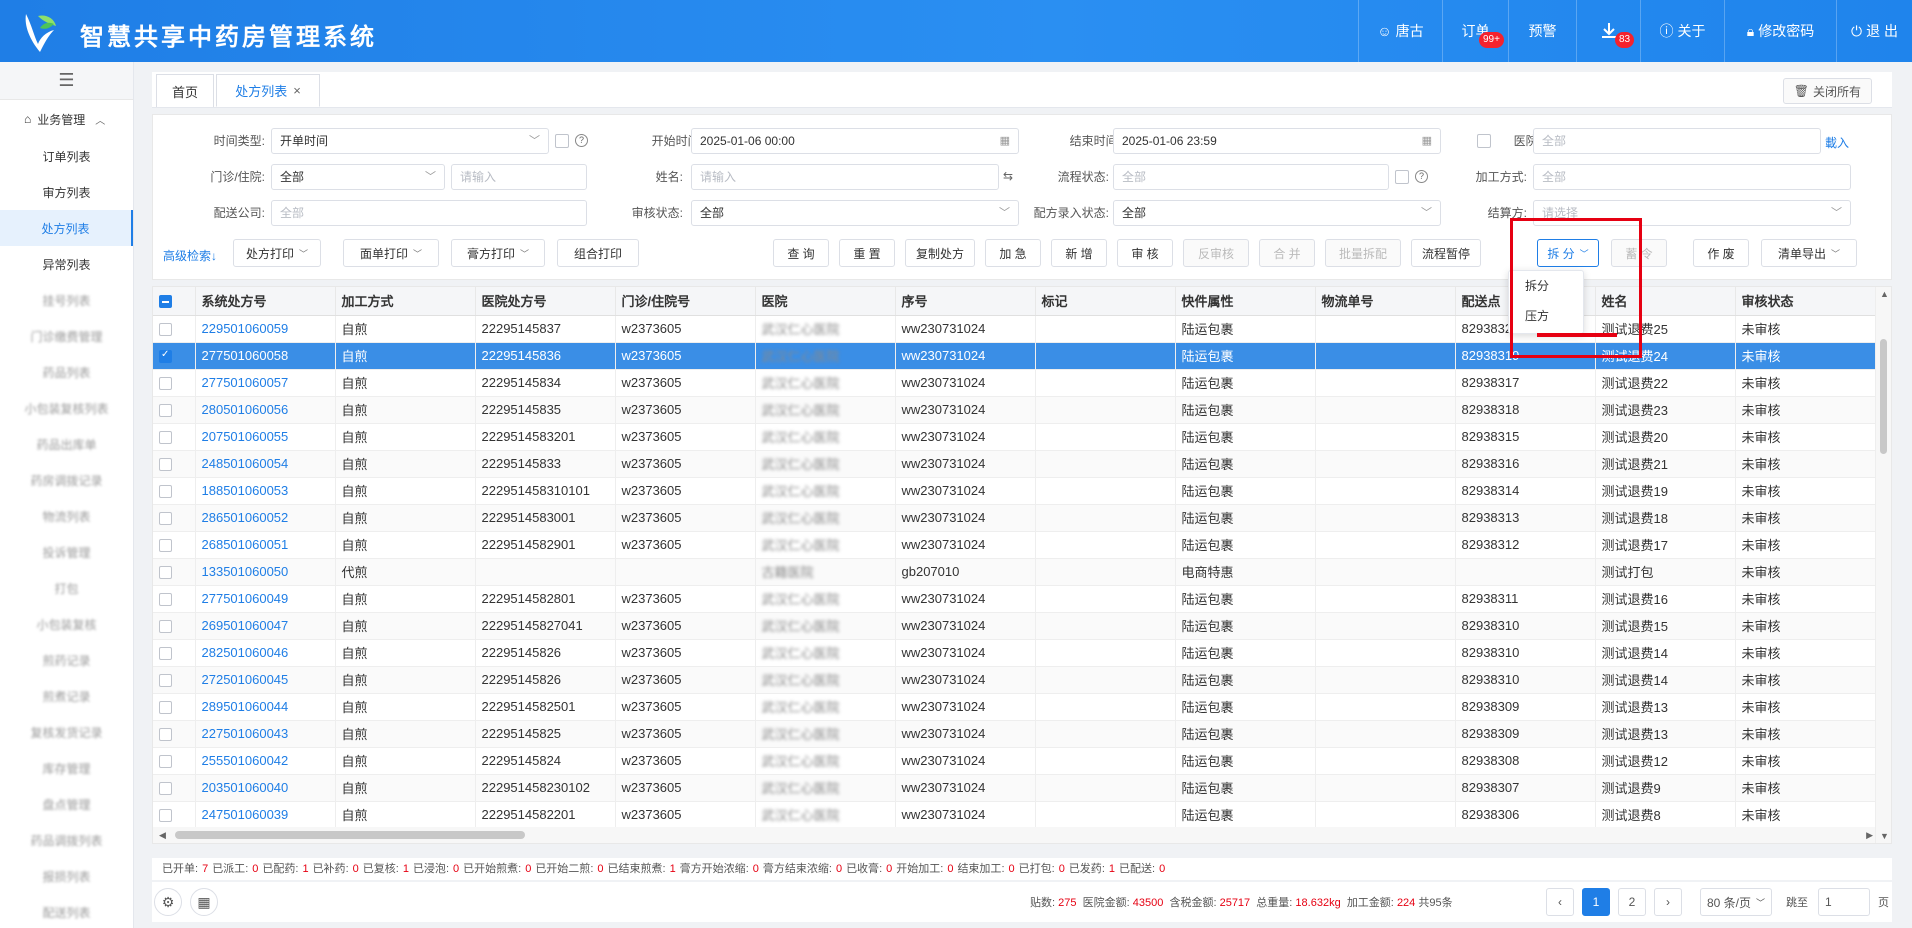  Describe the element at coordinates (1639, 253) in the screenshot. I see `chase-button: 蓄 令` at that location.